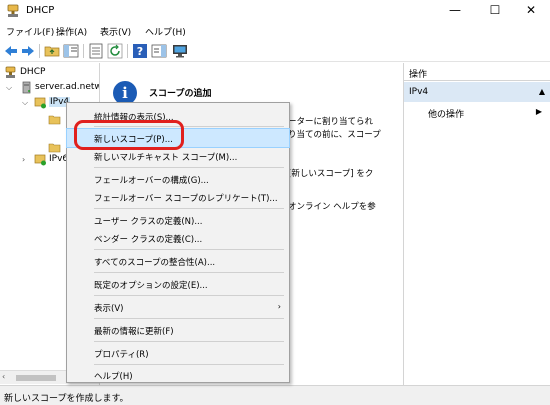 This screenshot has width=550, height=405. Describe the element at coordinates (67, 87) in the screenshot. I see `tree-label-server: server.ad.netw` at that location.